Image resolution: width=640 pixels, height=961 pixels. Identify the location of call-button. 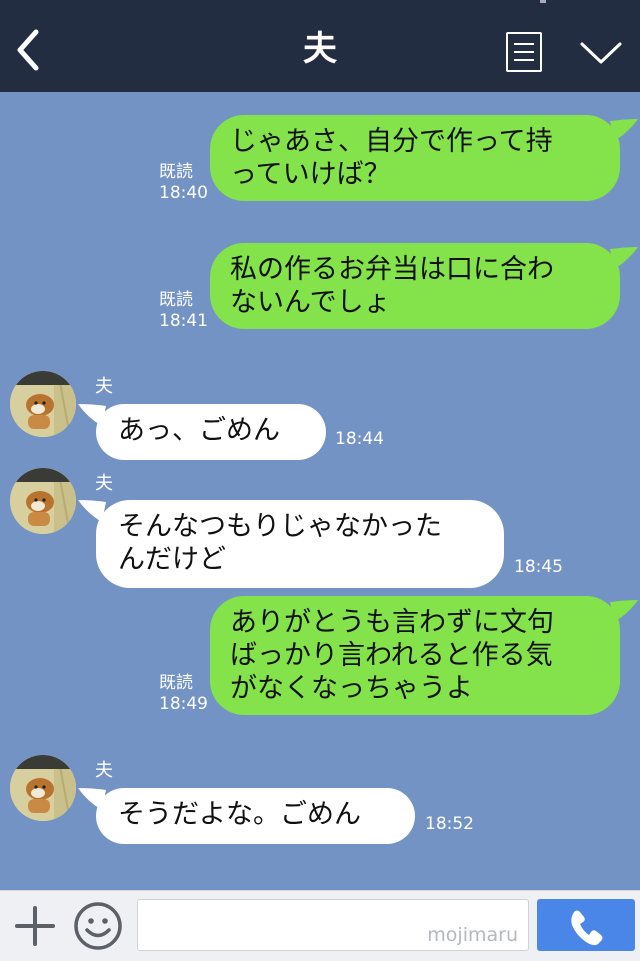
(586, 925).